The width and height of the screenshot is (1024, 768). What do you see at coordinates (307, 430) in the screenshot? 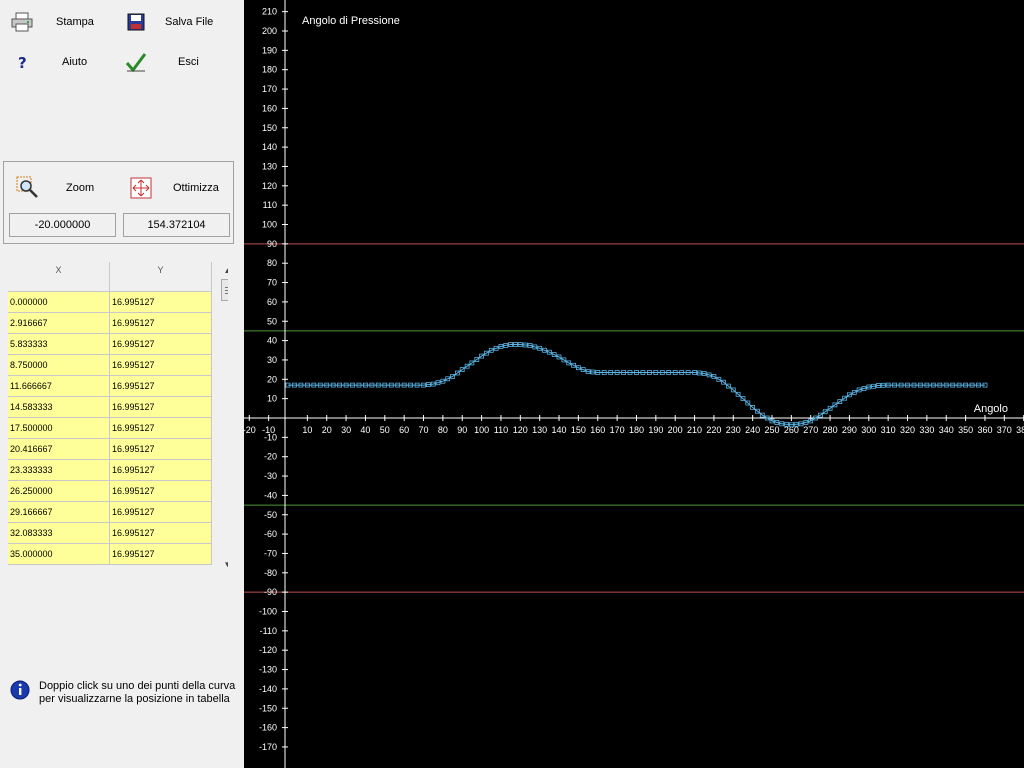
I see `x-tick-label: 10` at bounding box center [307, 430].